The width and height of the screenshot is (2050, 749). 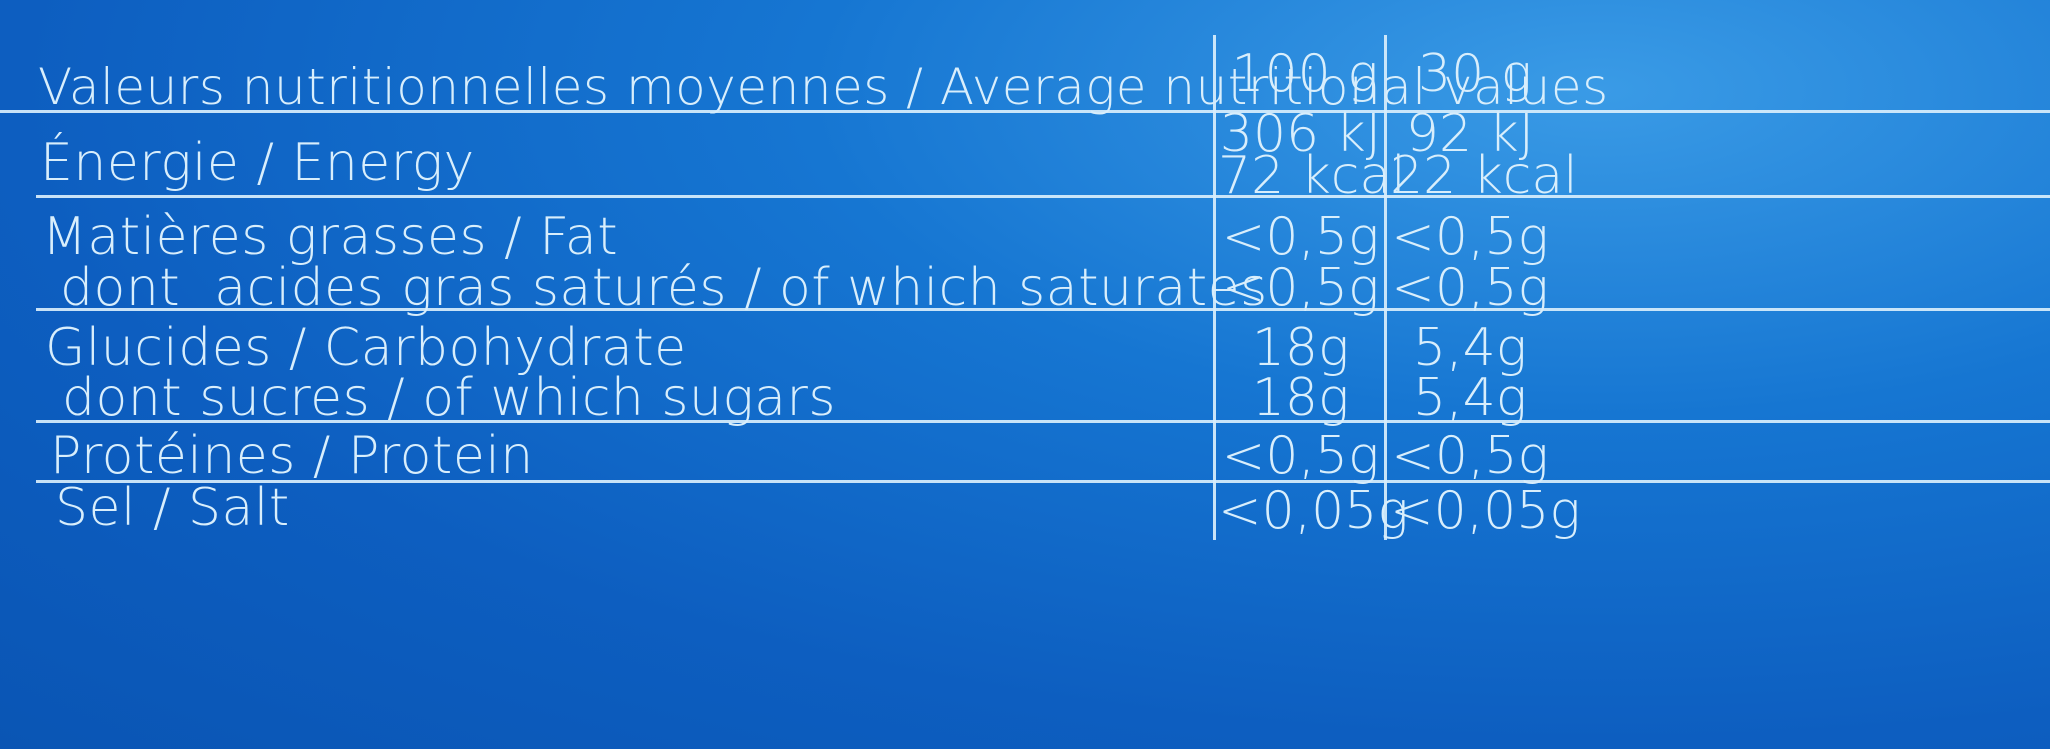 I want to click on column-header-100g: 100 g, so click(x=1305, y=74).